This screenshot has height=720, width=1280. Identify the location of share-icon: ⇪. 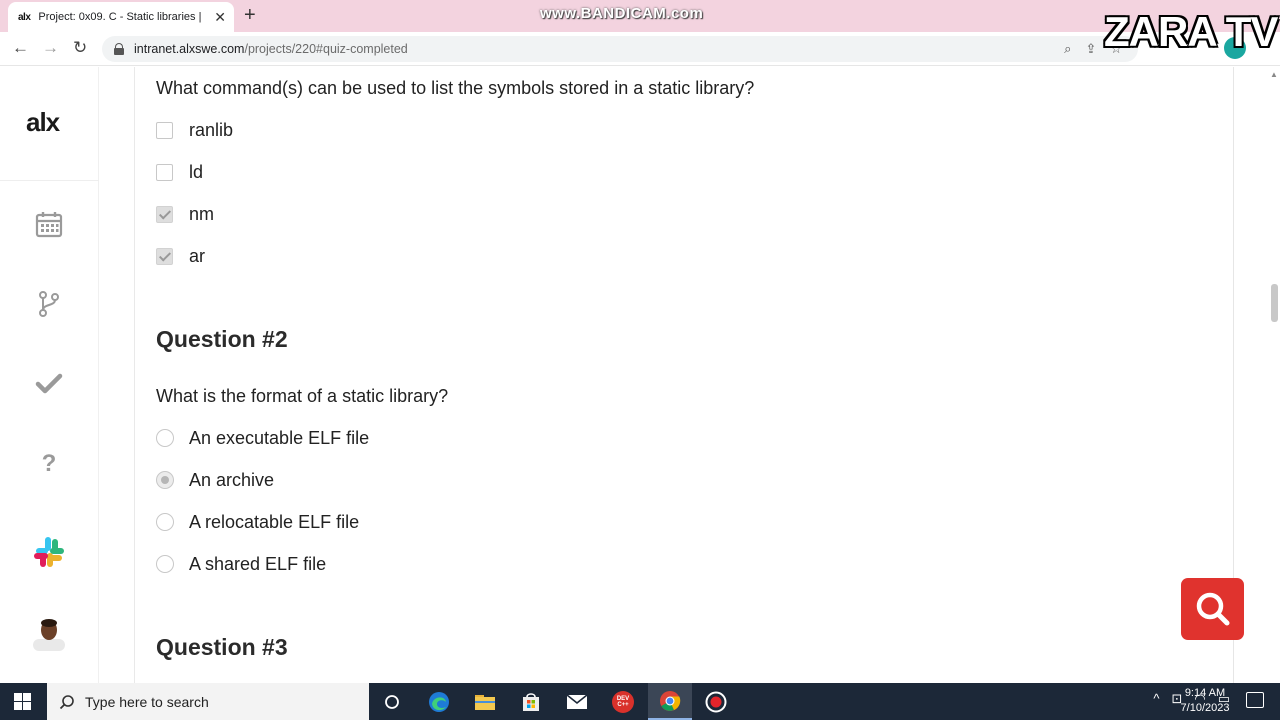
(1090, 49).